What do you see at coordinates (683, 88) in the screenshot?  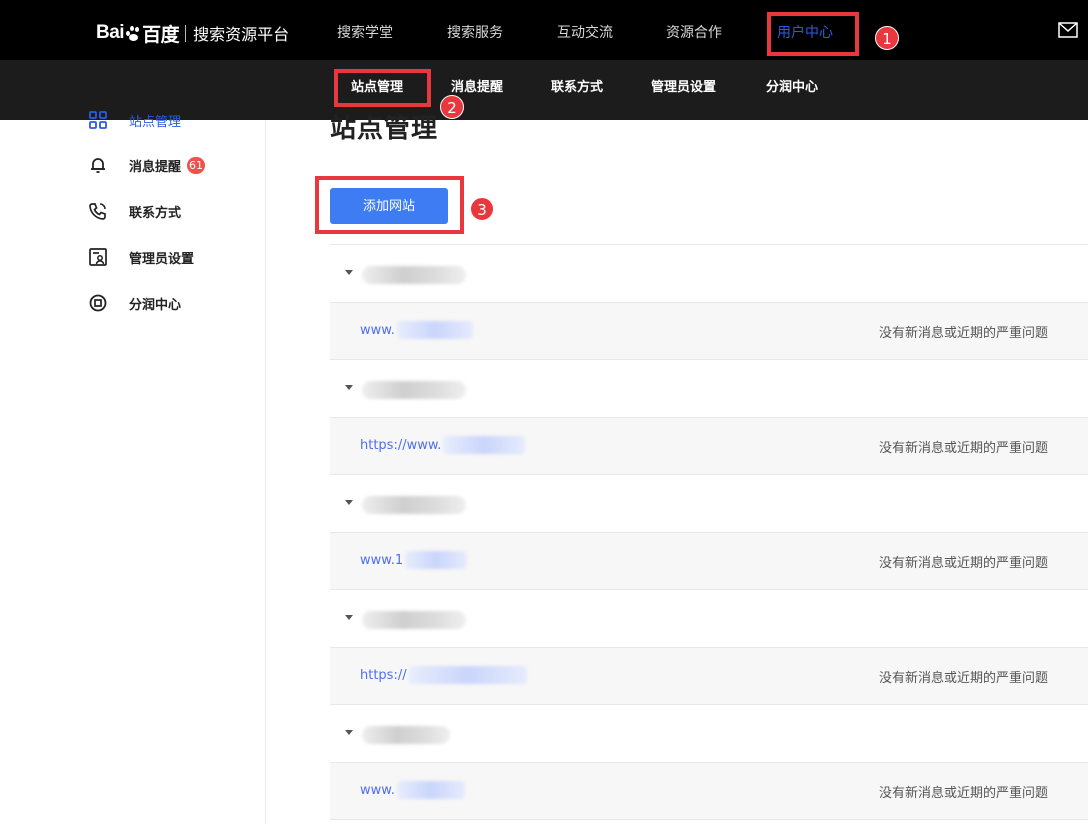 I see `subnav-admin-settings: 管理员设置` at bounding box center [683, 88].